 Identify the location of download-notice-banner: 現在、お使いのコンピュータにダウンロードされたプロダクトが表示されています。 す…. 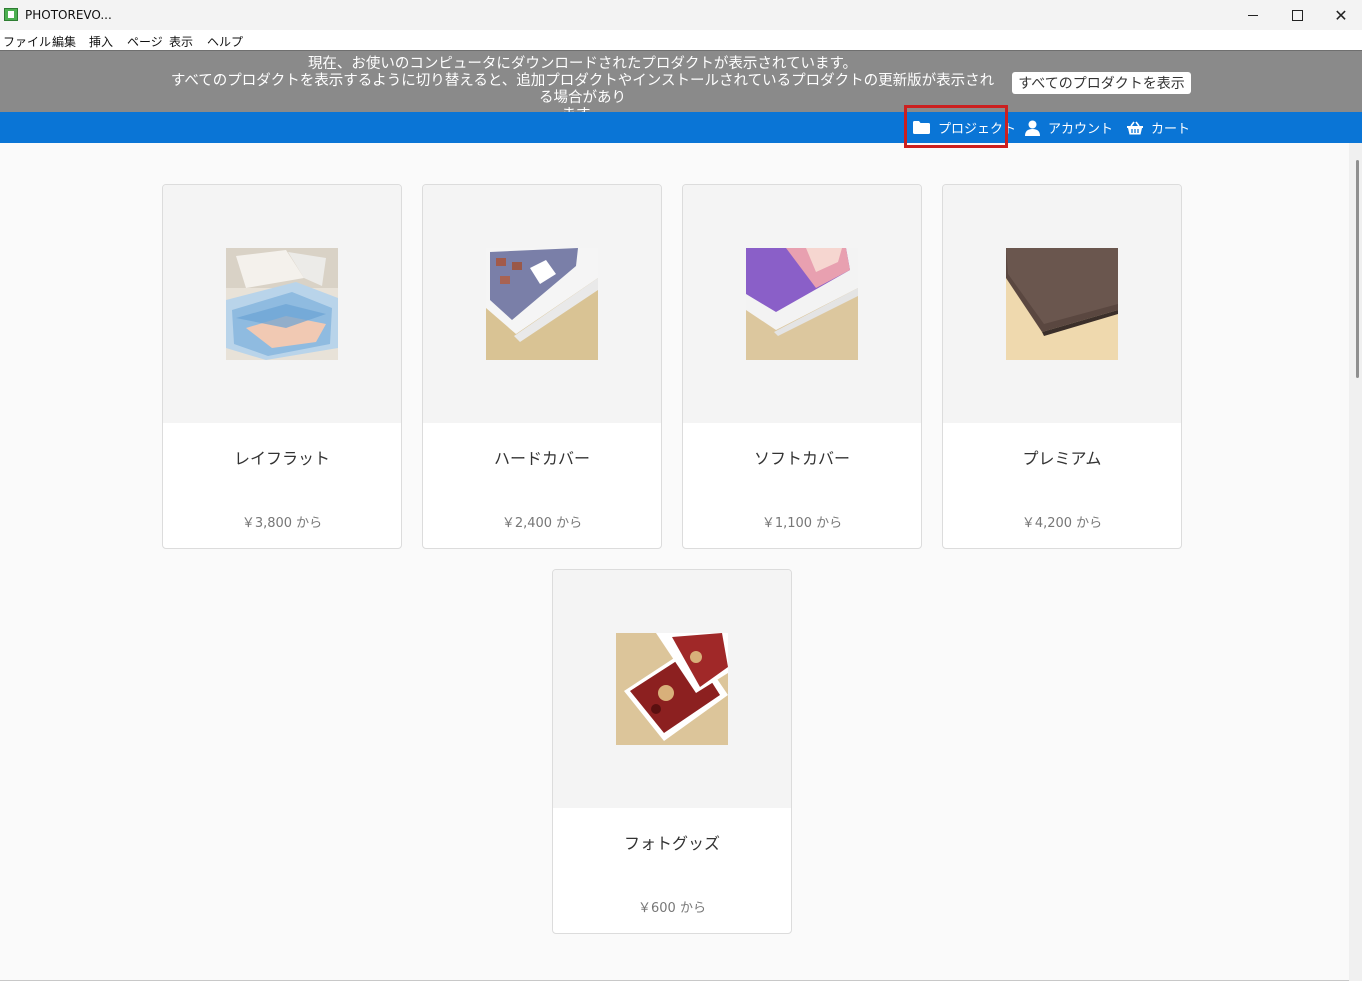
(681, 86).